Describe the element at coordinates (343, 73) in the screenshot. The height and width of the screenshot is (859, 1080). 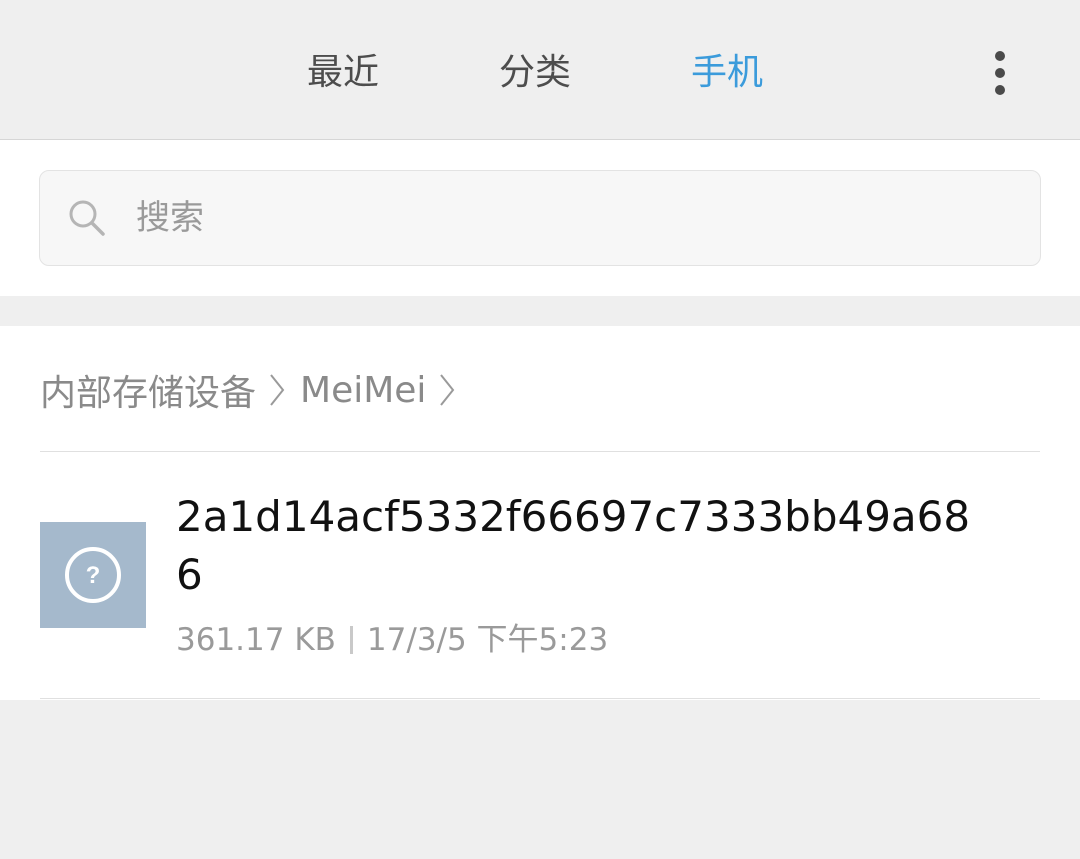
I see `tab-recent: 最近` at that location.